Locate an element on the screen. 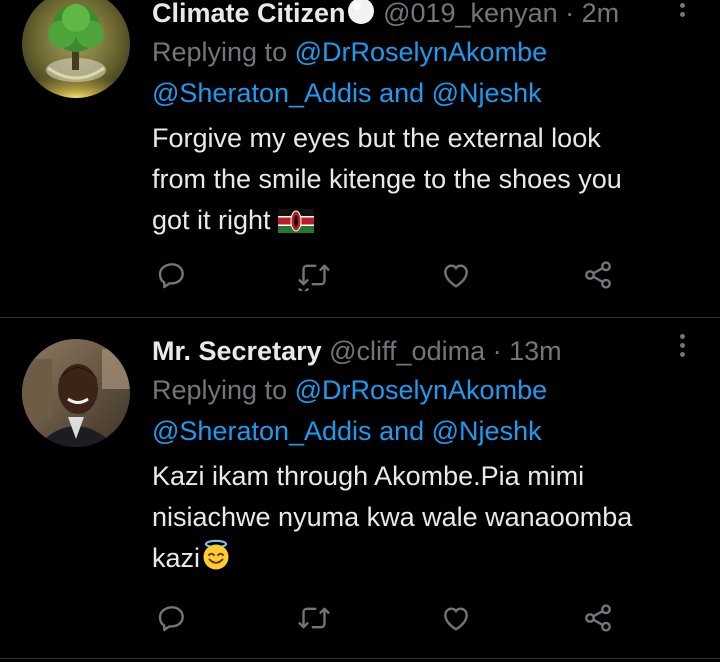 This screenshot has height=662, width=720. timestamp: 2m is located at coordinates (601, 14).